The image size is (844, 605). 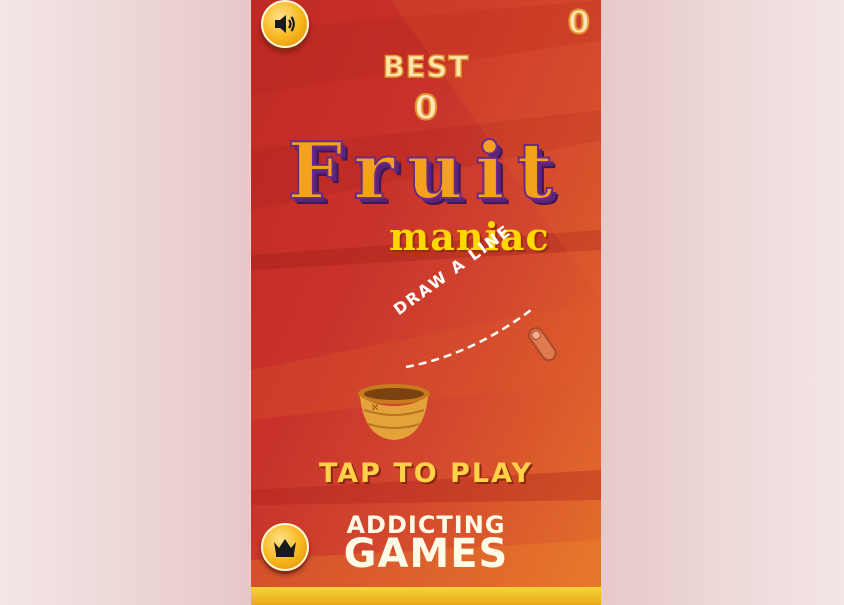 What do you see at coordinates (426, 67) in the screenshot?
I see `best-label: BEST` at bounding box center [426, 67].